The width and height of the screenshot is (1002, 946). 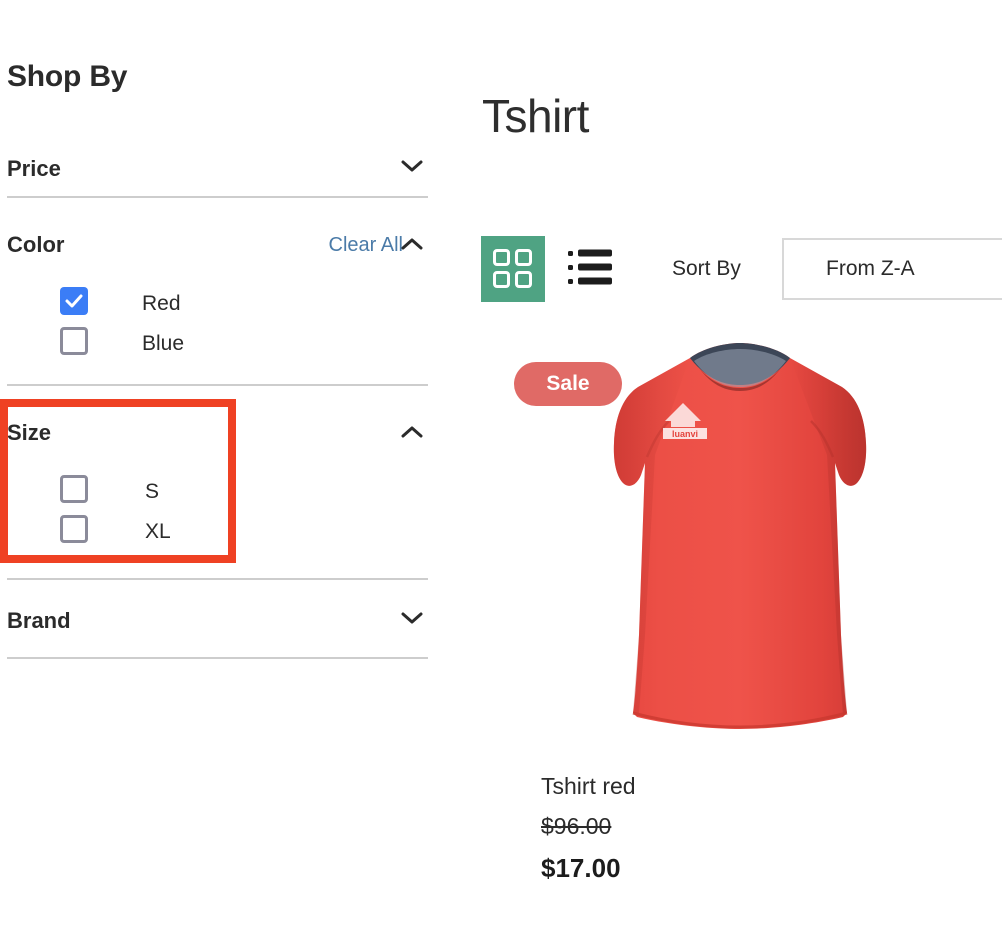 I want to click on clear-all-link: Clear All, so click(x=366, y=245).